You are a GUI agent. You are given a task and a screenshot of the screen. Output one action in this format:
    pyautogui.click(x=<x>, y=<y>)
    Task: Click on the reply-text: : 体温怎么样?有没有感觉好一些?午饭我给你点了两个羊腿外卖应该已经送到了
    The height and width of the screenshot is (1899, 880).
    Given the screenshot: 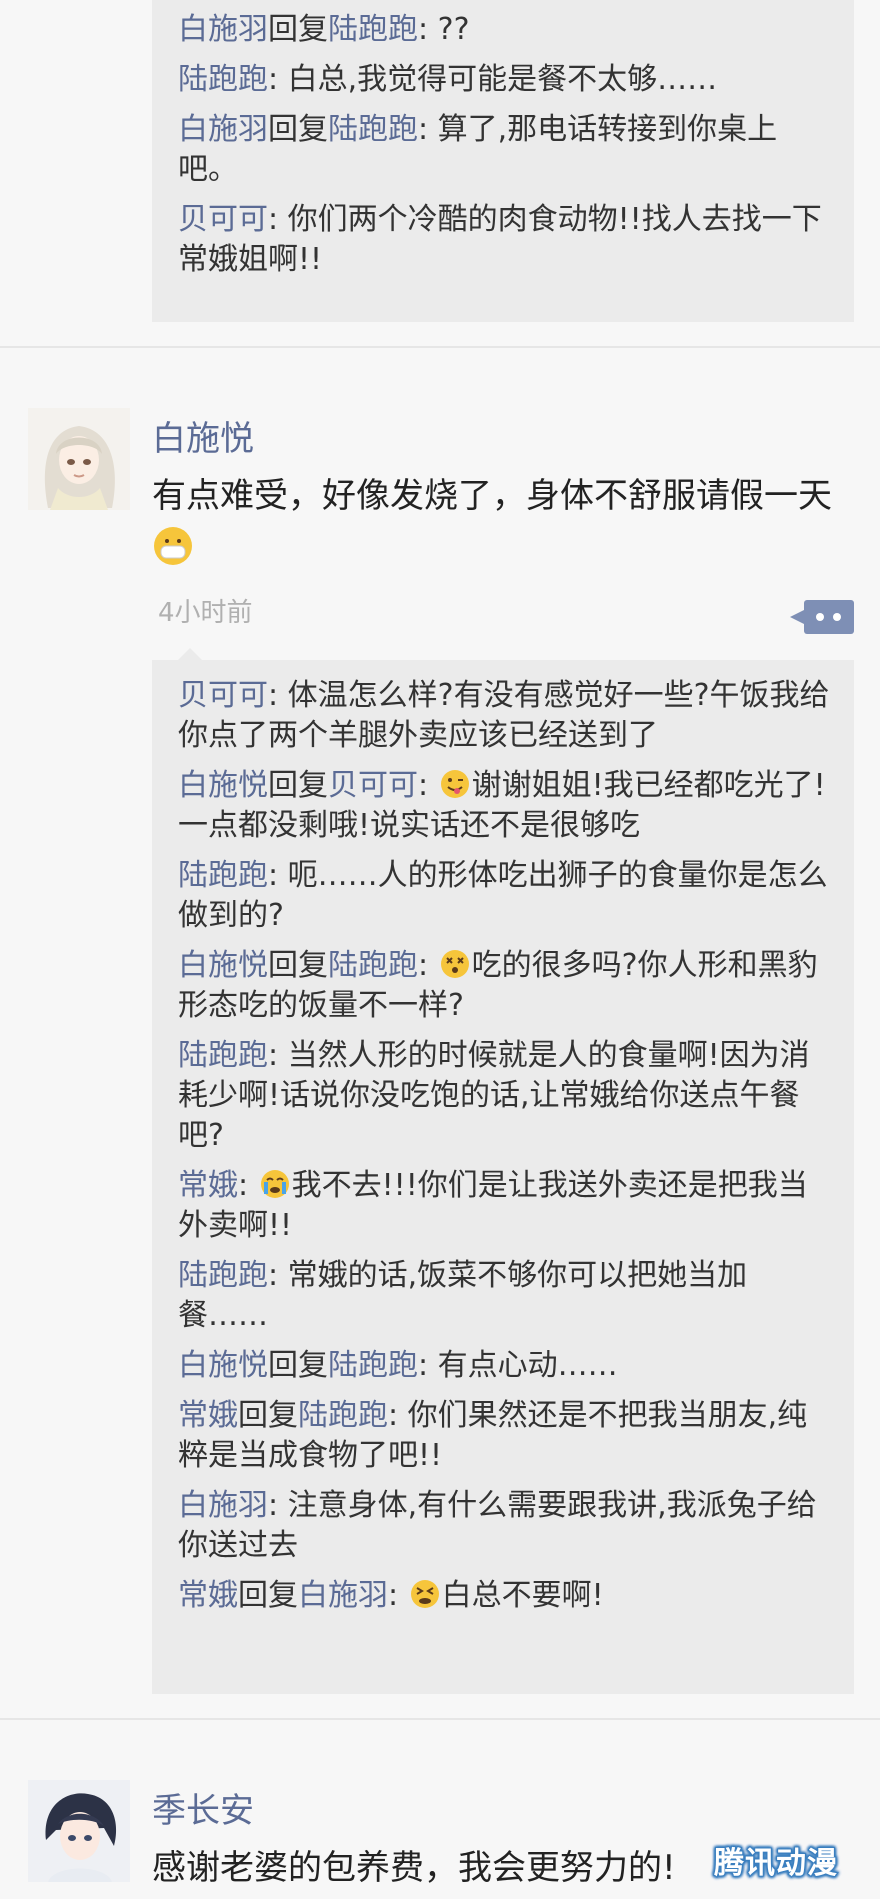 What is the action you would take?
    pyautogui.click(x=504, y=715)
    